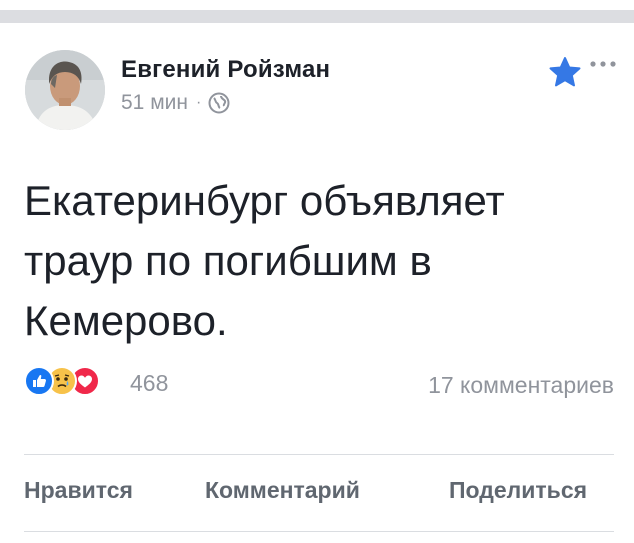 The width and height of the screenshot is (634, 543). I want to click on globe-icon, so click(219, 103).